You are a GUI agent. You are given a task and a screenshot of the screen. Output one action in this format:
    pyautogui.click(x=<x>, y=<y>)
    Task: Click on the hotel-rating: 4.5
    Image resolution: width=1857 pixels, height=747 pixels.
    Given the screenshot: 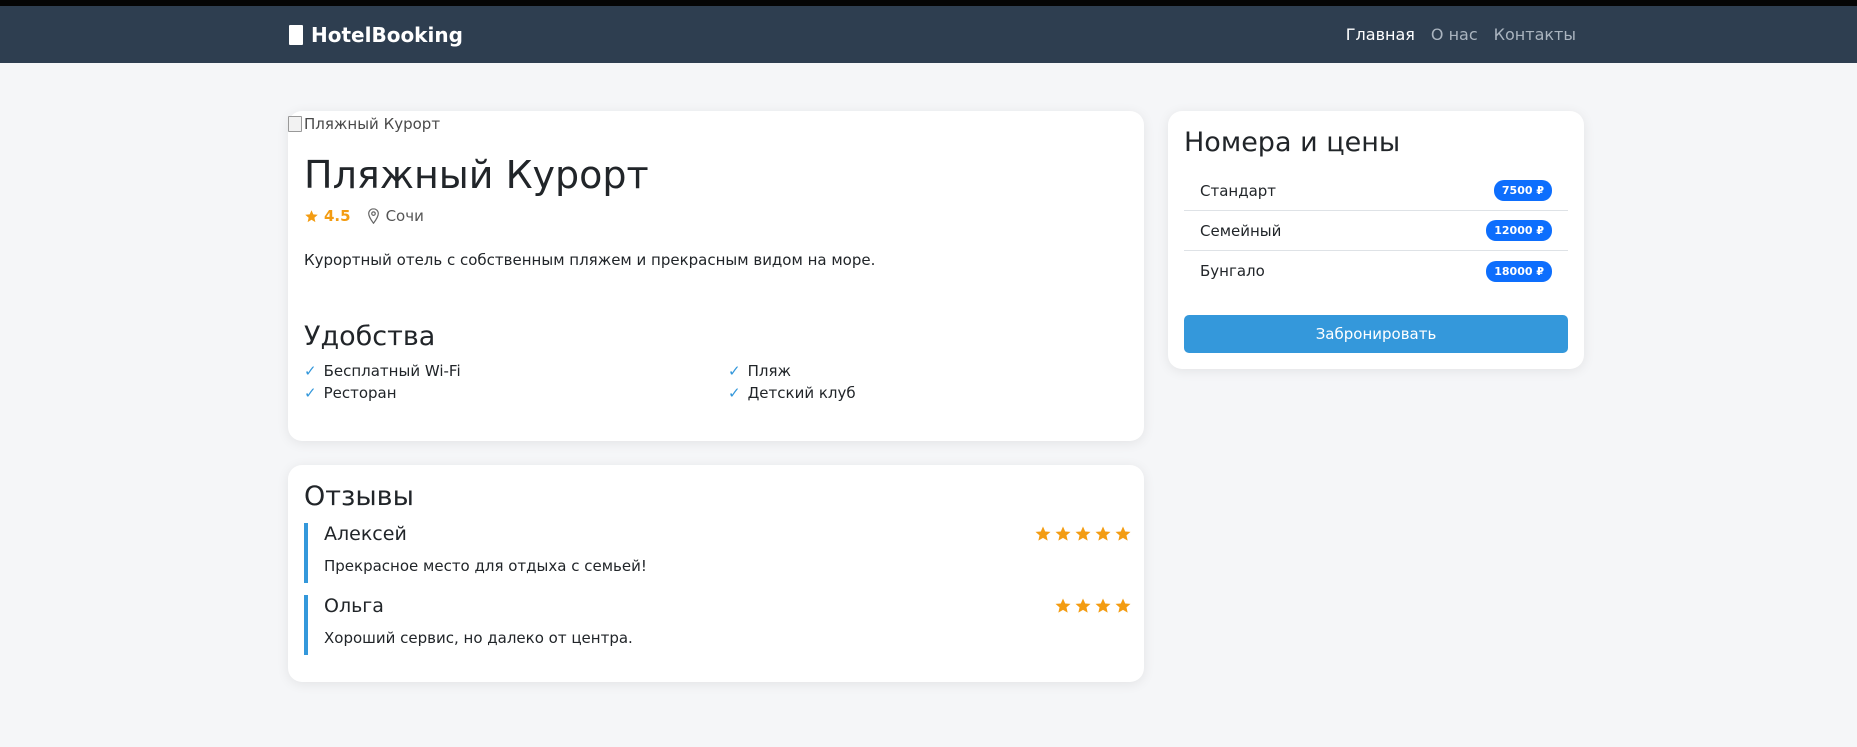 What is the action you would take?
    pyautogui.click(x=327, y=216)
    